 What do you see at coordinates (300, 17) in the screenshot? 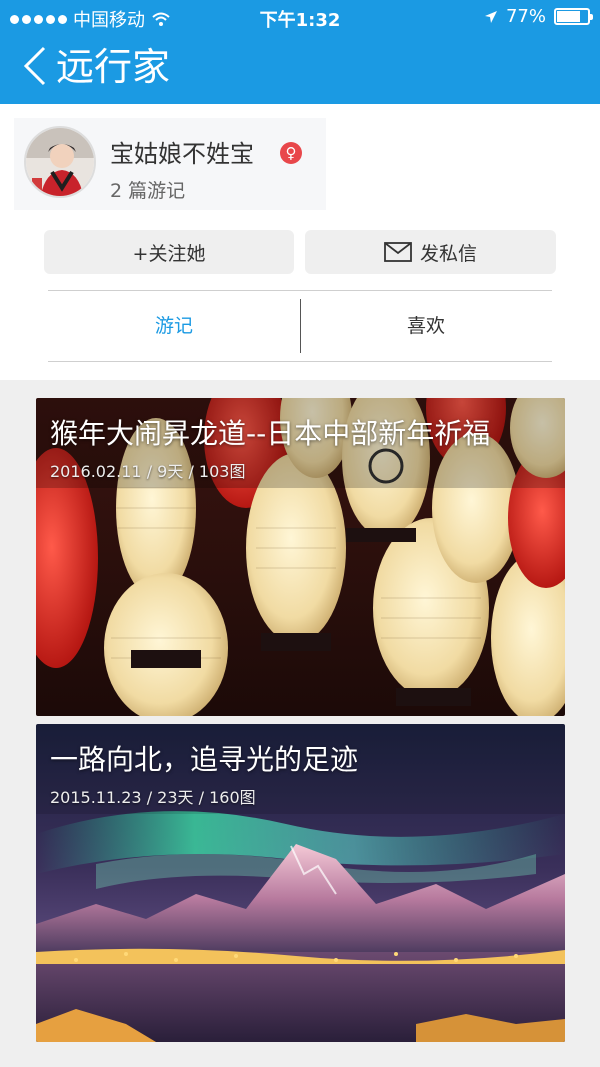
I see `status-bar: 中国移动 下午1:32 77%` at bounding box center [300, 17].